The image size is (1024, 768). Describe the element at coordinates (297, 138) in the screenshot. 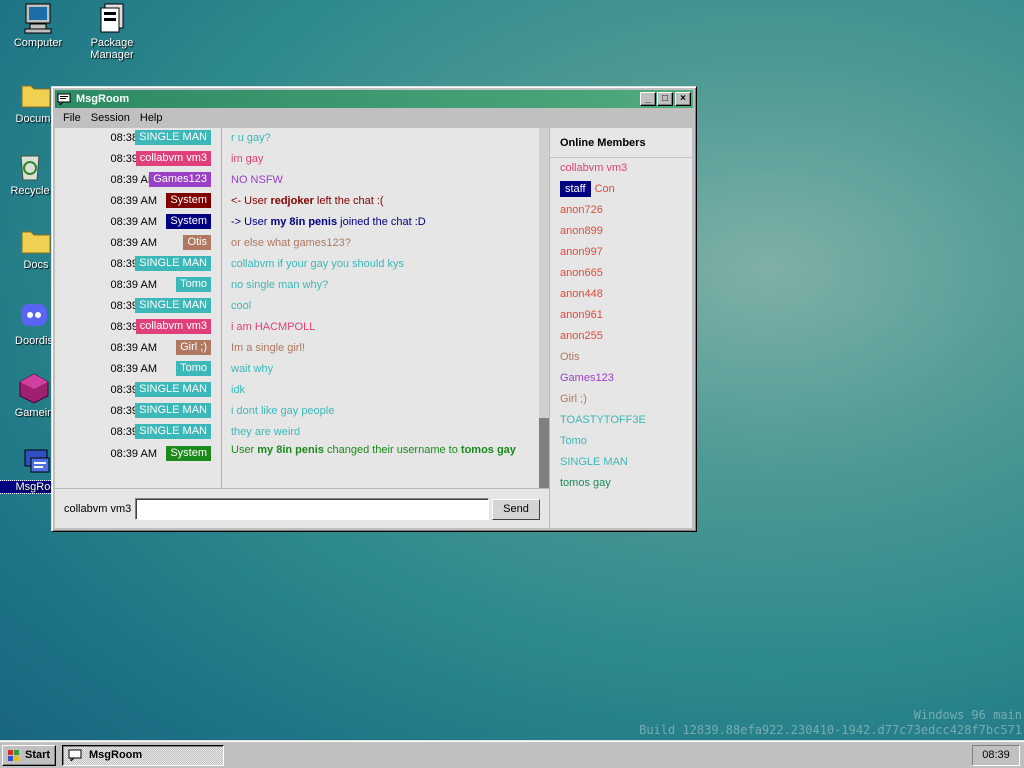

I see `chat-message-row: 08:38 AM SINGLE MAN r u gay?` at that location.